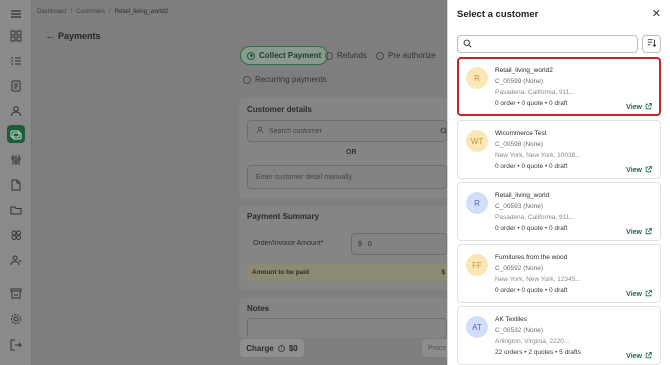 The image size is (670, 365). I want to click on page-title: Payments, so click(79, 36).